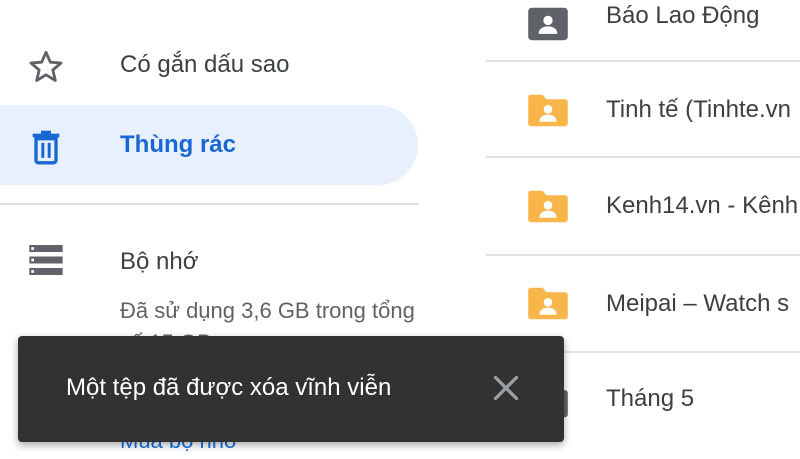 The image size is (800, 459). What do you see at coordinates (159, 261) in the screenshot?
I see `storage-title: Bộ nhớ` at bounding box center [159, 261].